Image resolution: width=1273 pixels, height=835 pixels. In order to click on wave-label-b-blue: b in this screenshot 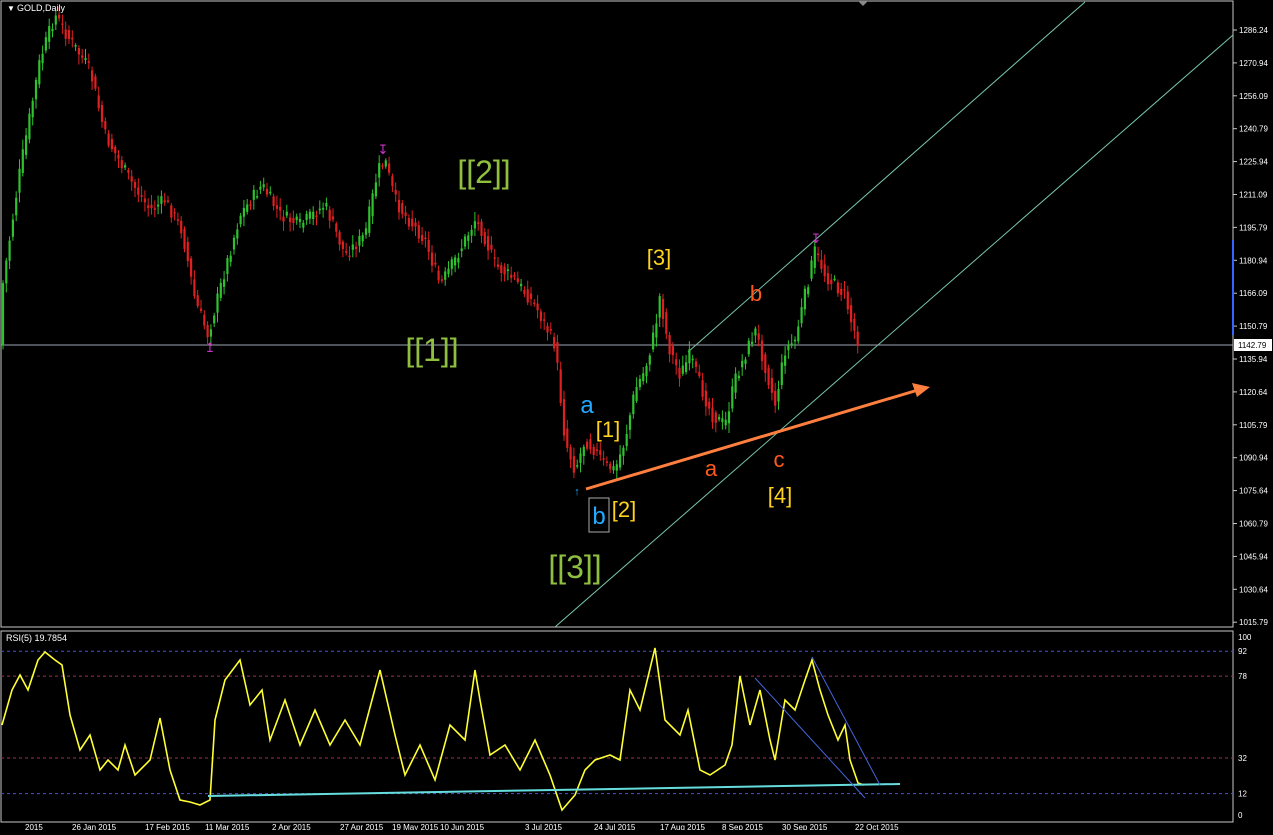, I will do `click(598, 516)`.